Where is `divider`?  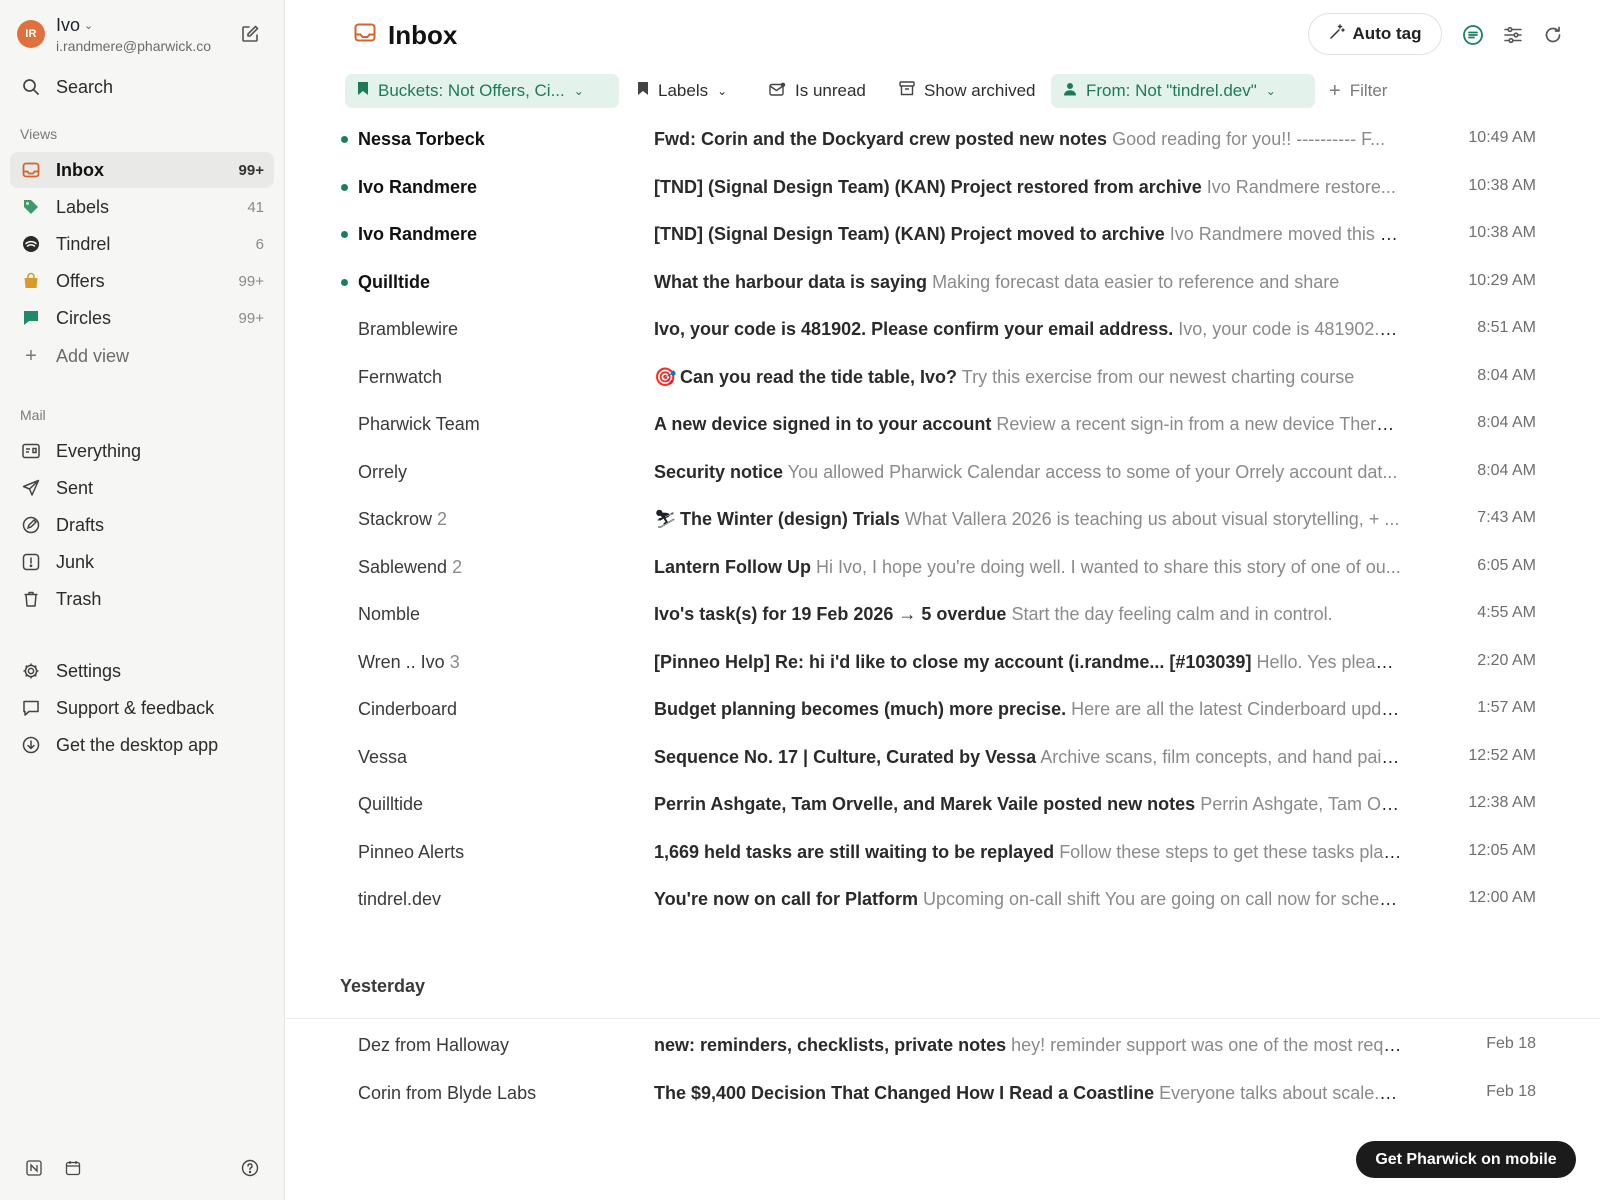 divider is located at coordinates (943, 1018).